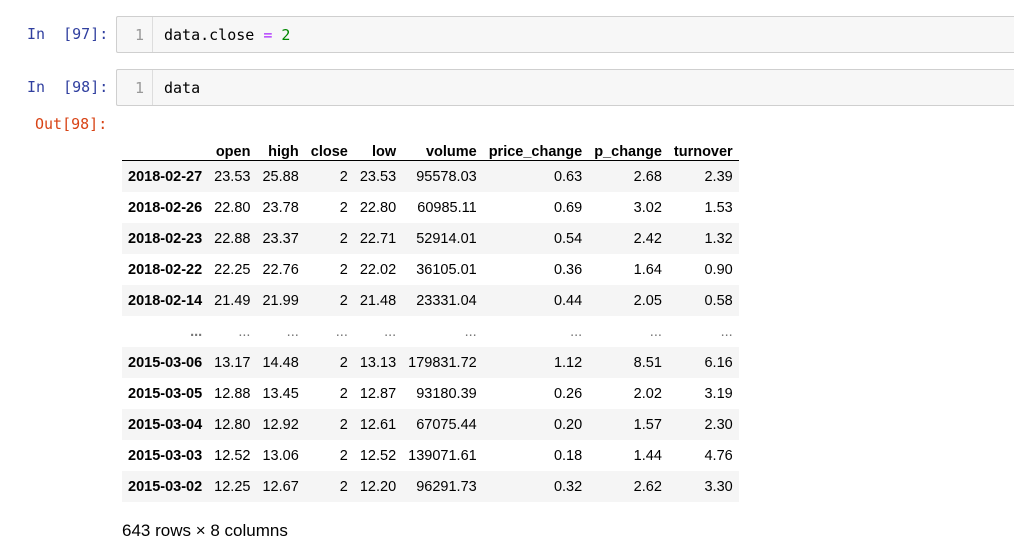 Image resolution: width=1014 pixels, height=556 pixels. I want to click on table-cell: 12.92, so click(280, 424).